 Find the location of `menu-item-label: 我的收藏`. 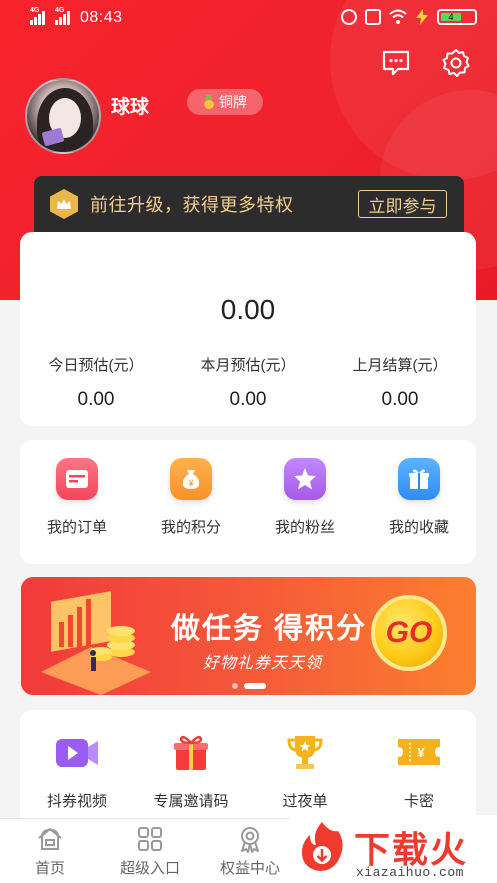

menu-item-label: 我的收藏 is located at coordinates (418, 527).